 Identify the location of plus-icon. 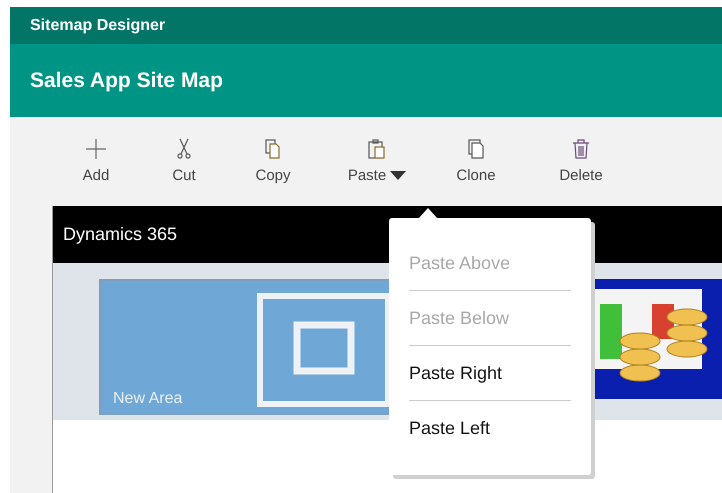
(96, 149).